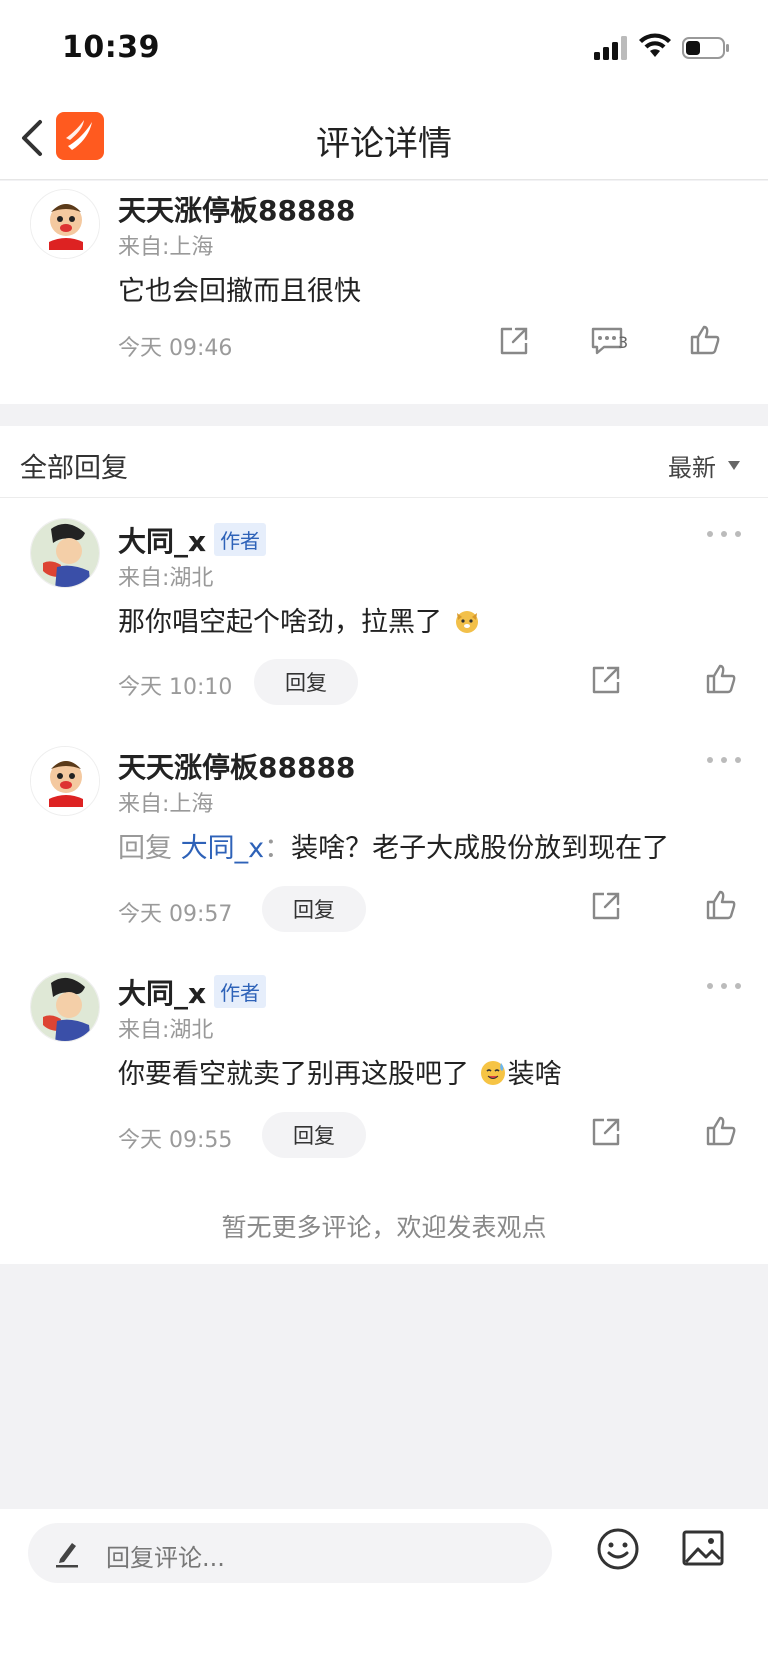  What do you see at coordinates (222, 848) in the screenshot?
I see `reply-target-link: 大同_x` at bounding box center [222, 848].